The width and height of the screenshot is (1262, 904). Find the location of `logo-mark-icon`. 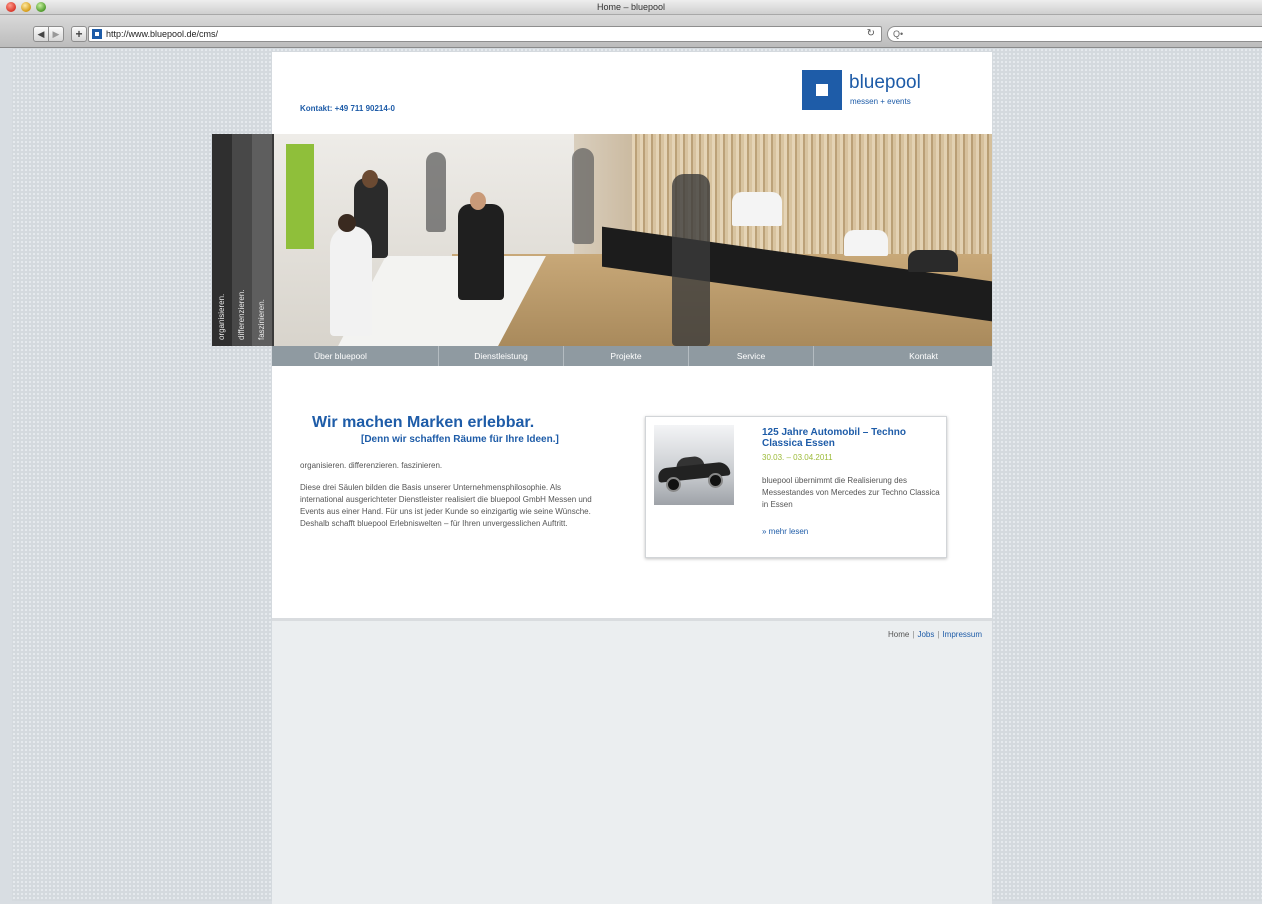

logo-mark-icon is located at coordinates (822, 90).